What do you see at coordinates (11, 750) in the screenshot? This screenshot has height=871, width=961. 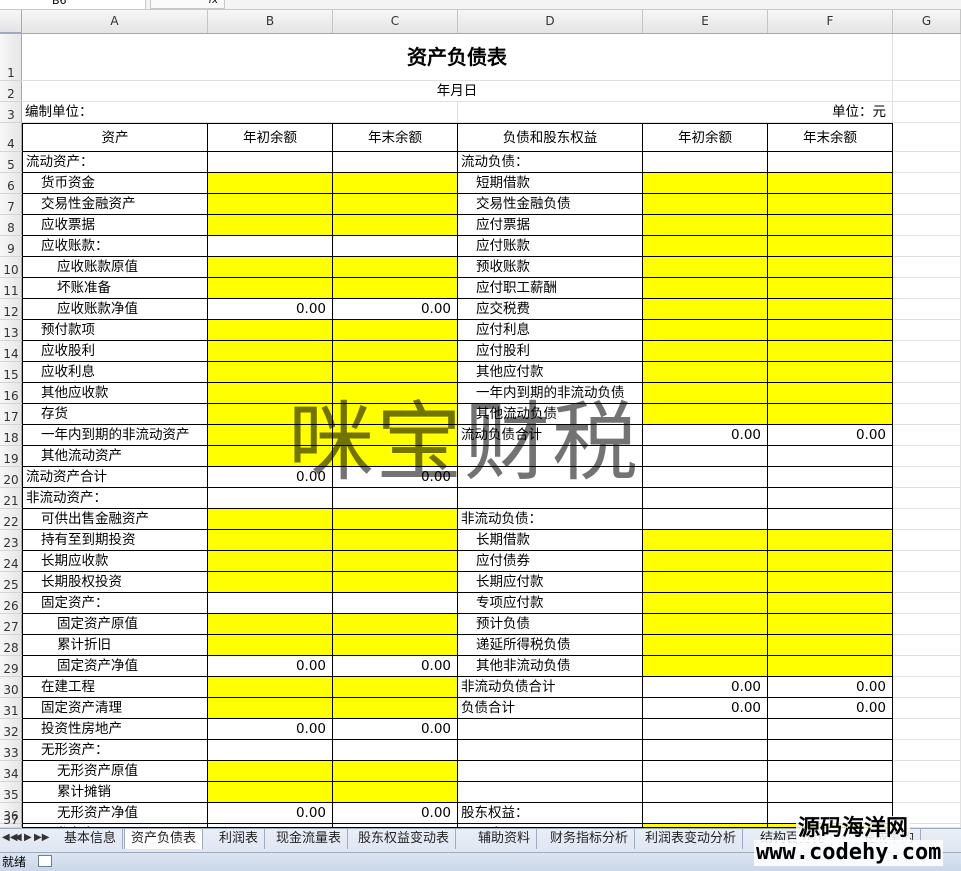 I see `row-header-33: 33` at bounding box center [11, 750].